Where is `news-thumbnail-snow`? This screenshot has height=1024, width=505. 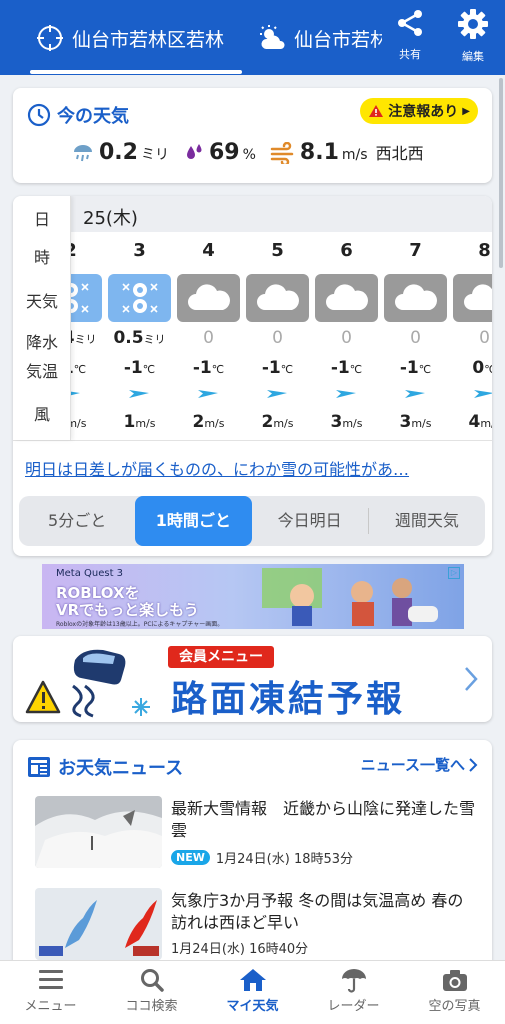 news-thumbnail-snow is located at coordinates (98, 832).